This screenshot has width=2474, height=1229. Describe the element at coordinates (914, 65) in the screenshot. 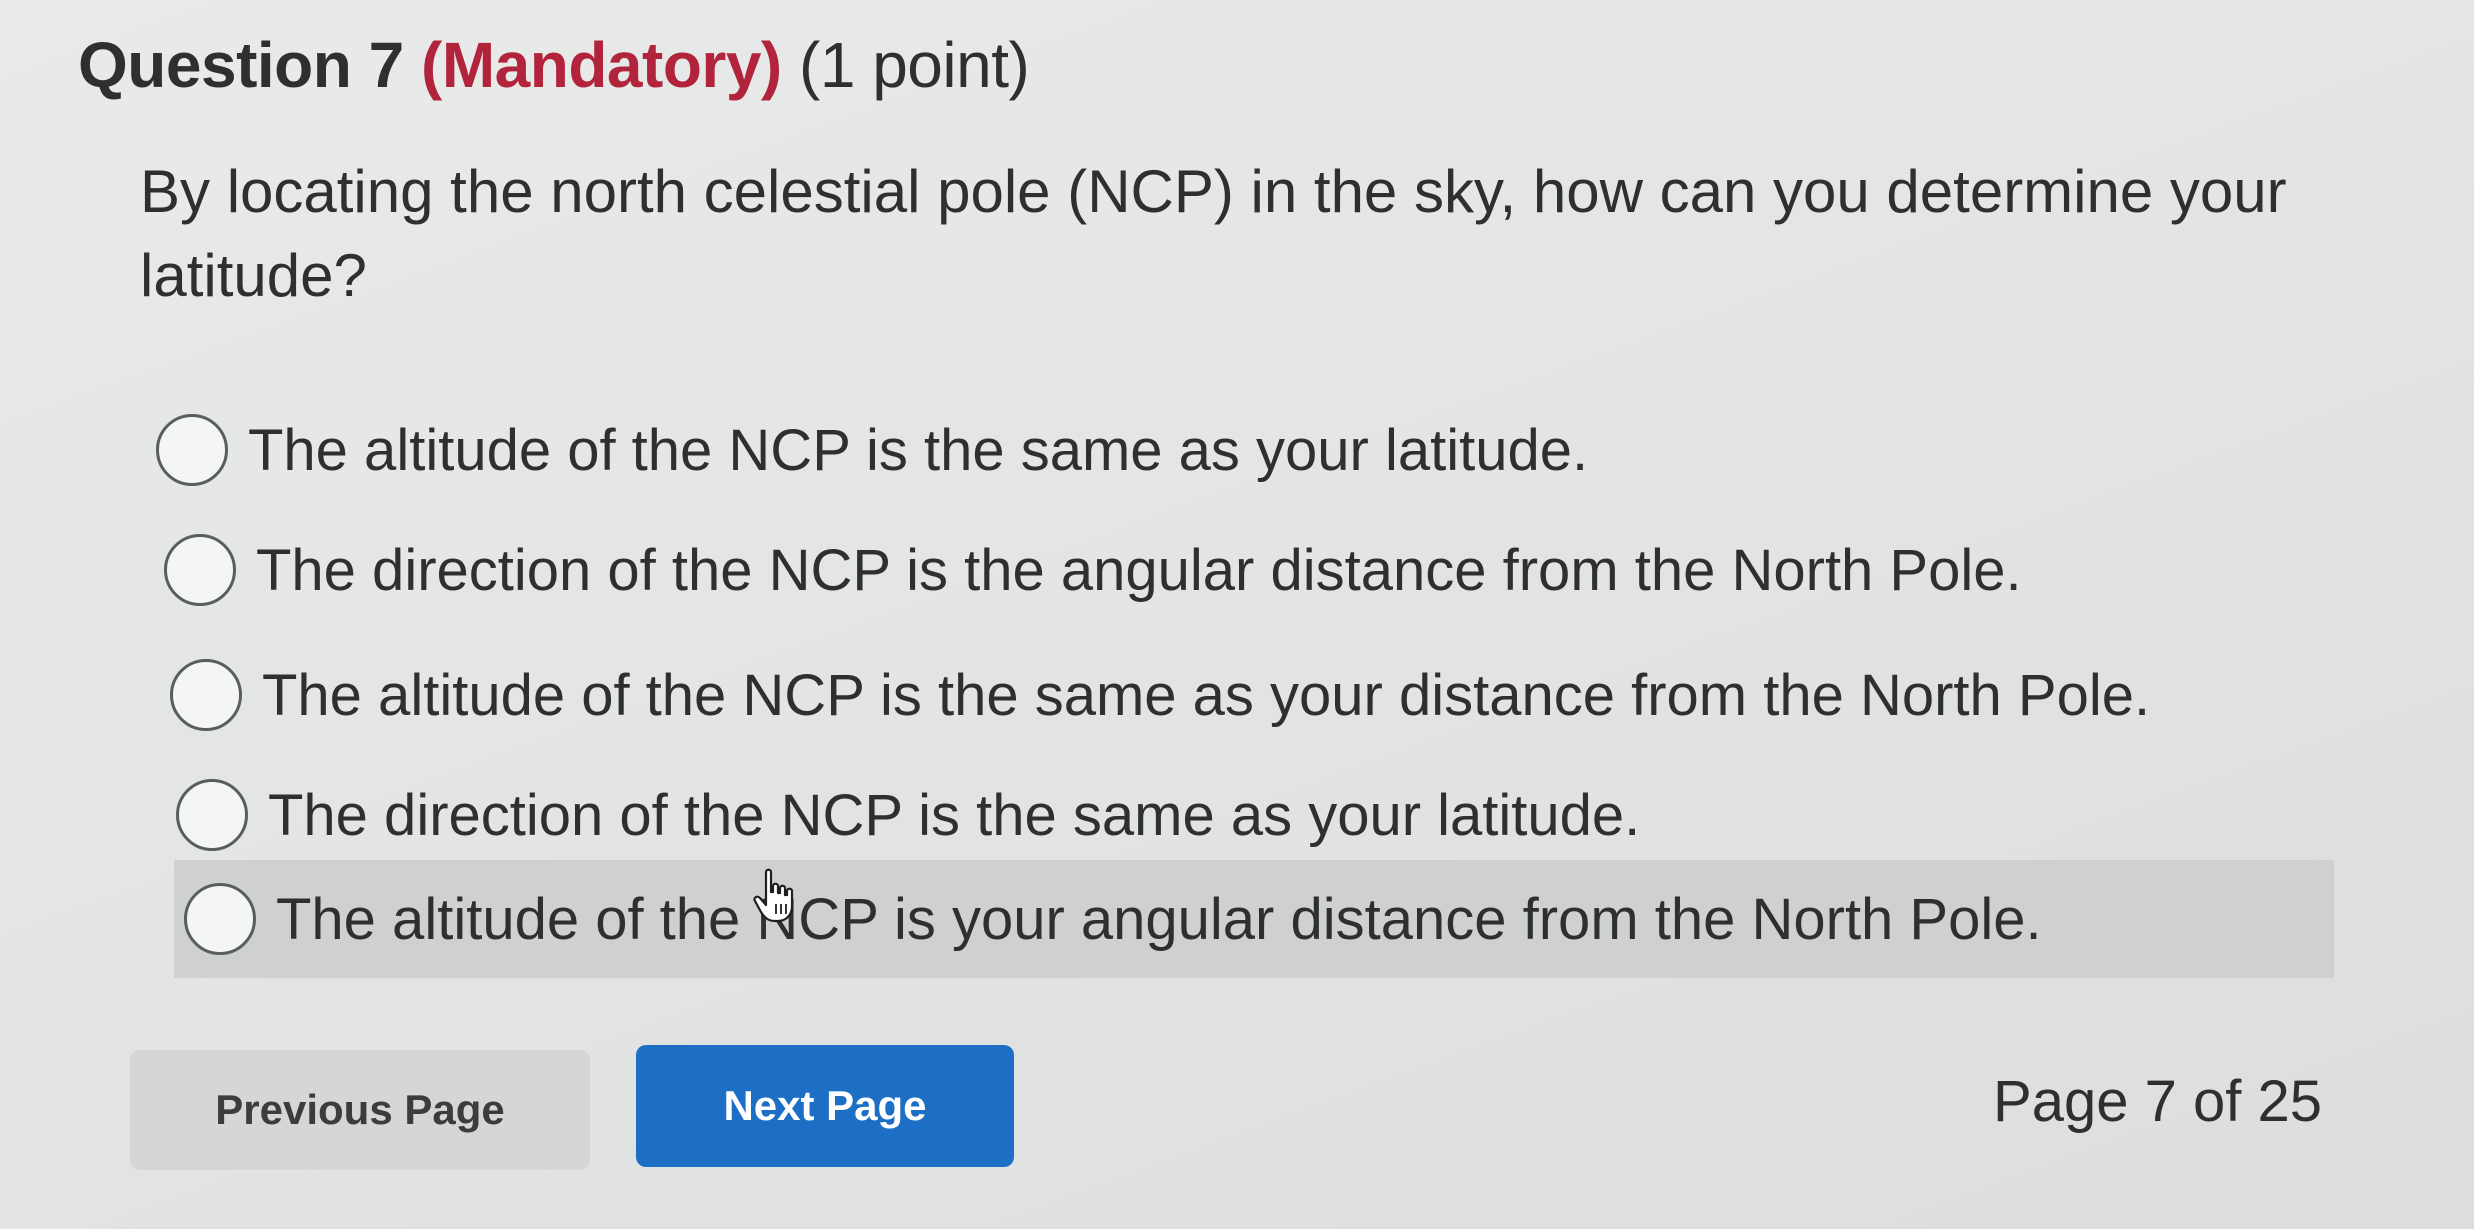

I see `points-label: (1 point)` at that location.